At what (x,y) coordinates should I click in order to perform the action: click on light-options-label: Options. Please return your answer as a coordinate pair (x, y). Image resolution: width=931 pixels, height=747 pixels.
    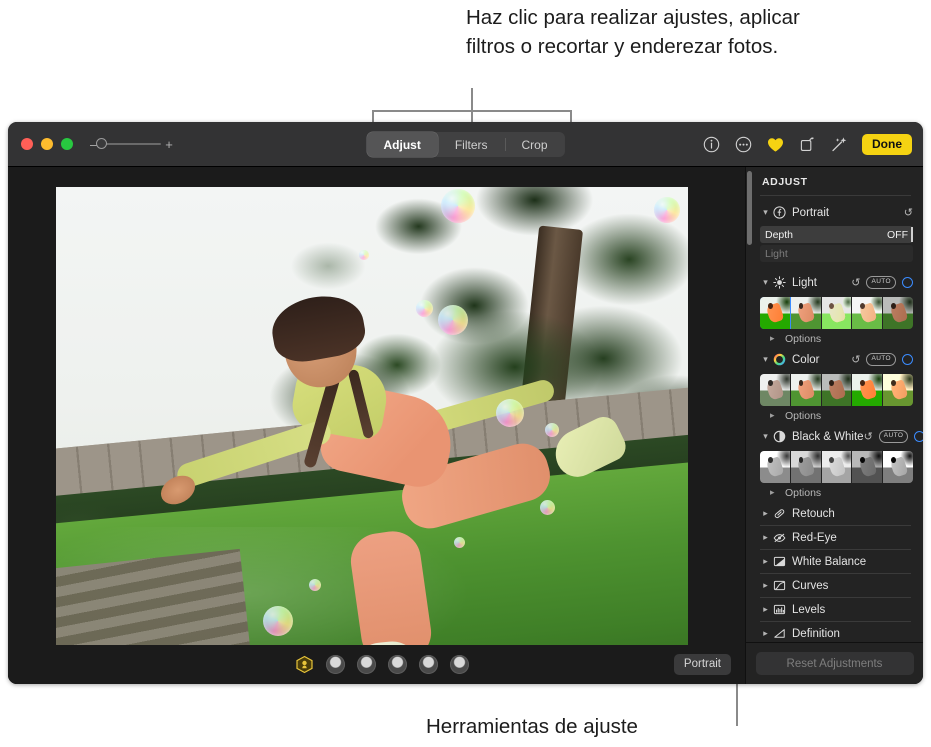
    Looking at the image, I should click on (803, 338).